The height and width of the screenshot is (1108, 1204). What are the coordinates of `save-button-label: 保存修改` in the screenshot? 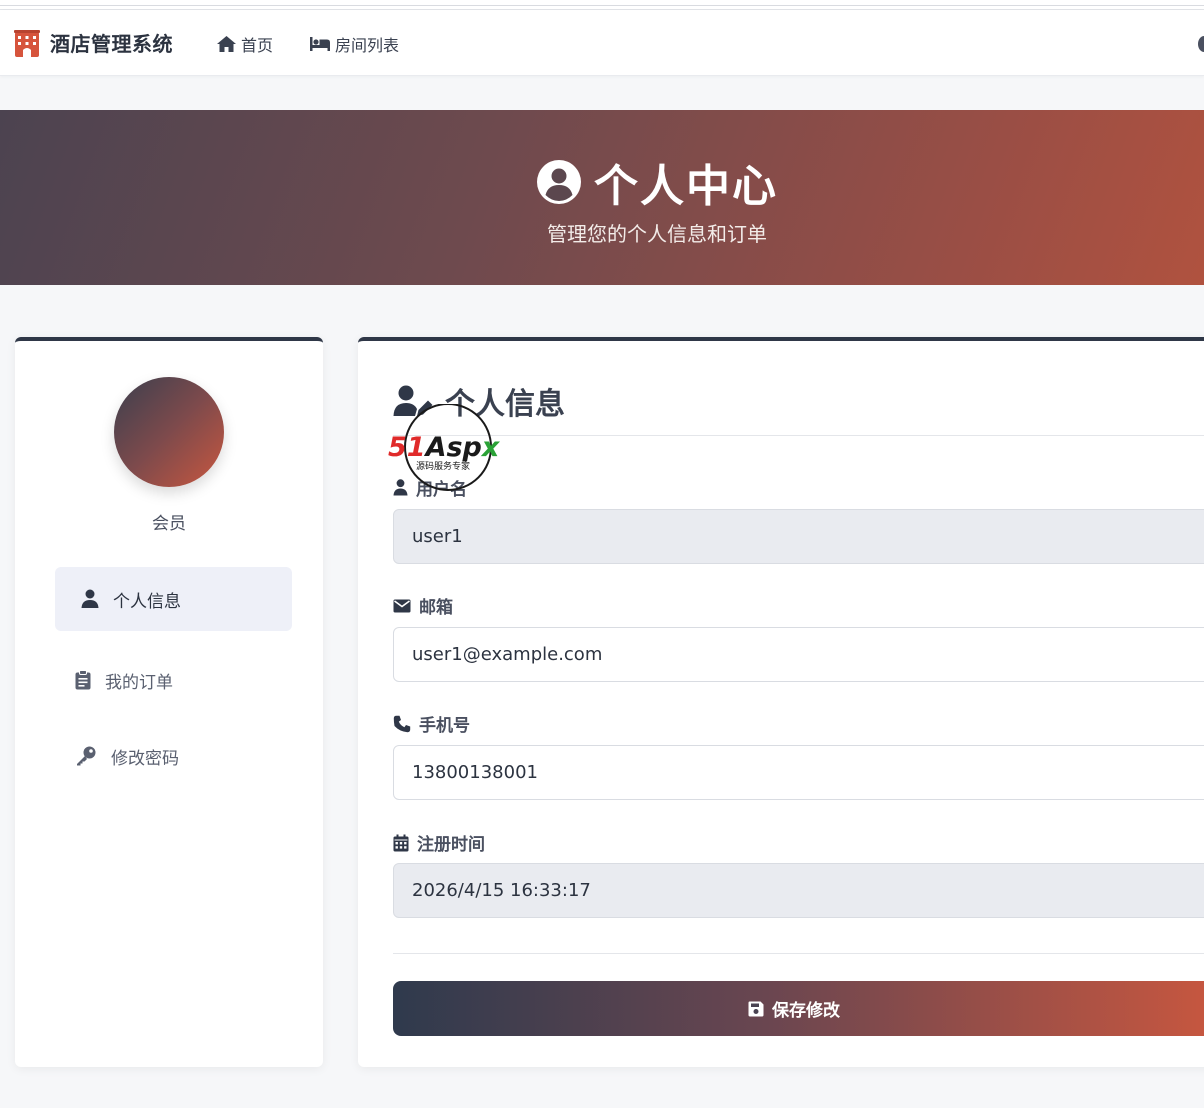 It's located at (806, 1011).